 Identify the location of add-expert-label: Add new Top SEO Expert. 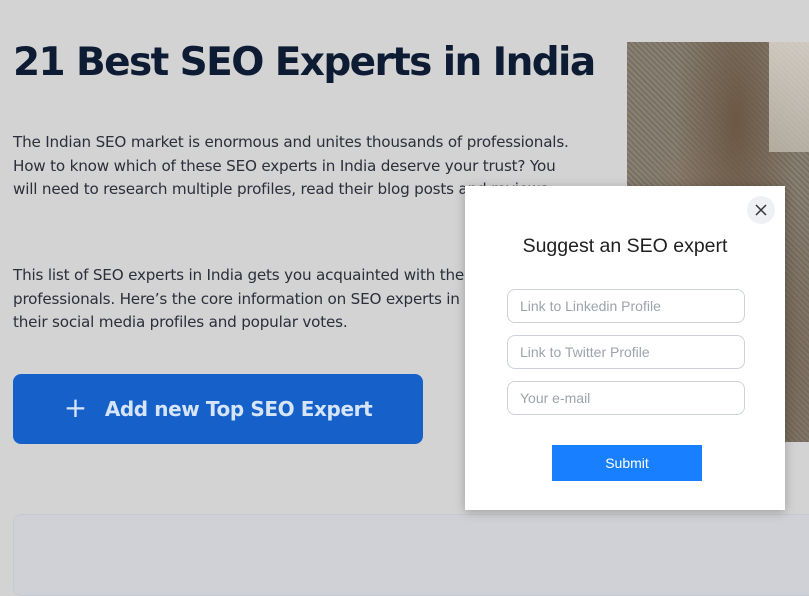
(238, 409).